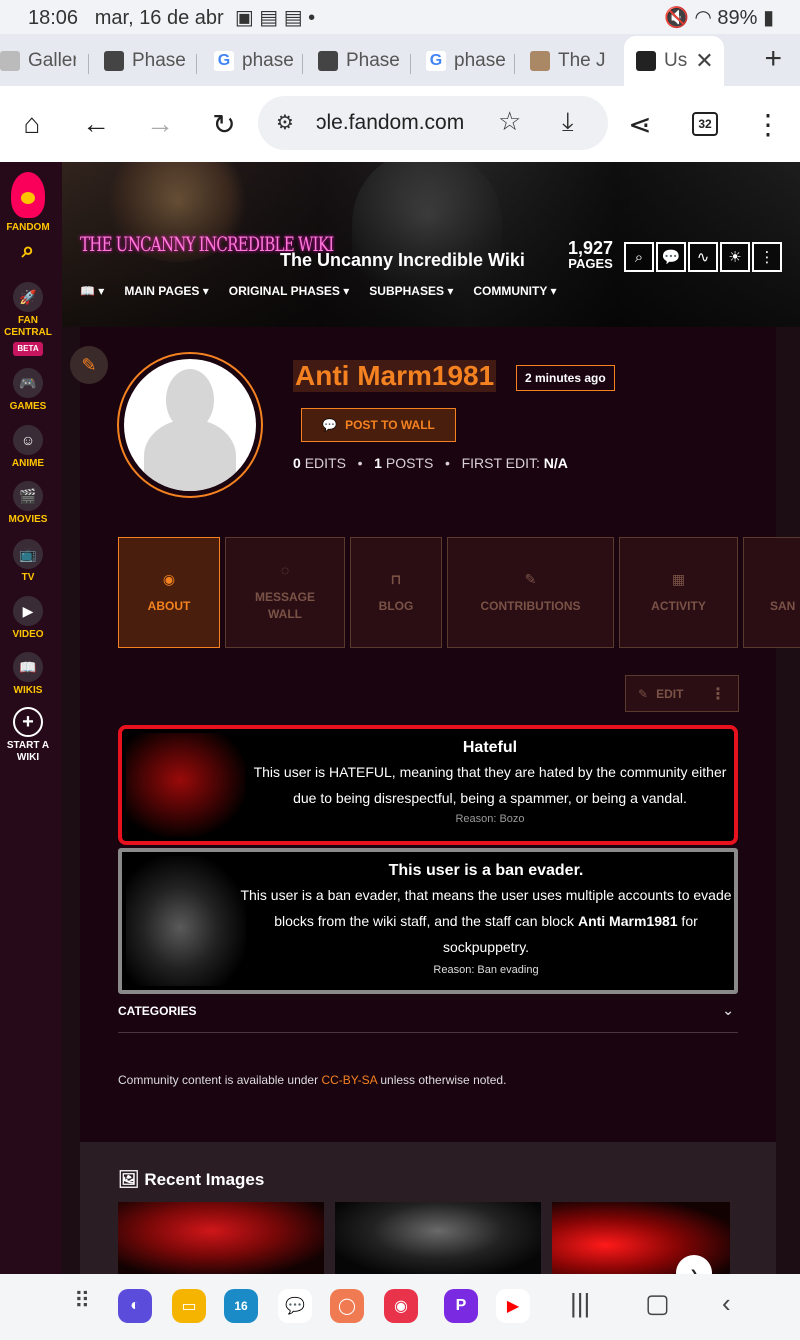  I want to click on discussions-icon: 💬, so click(671, 257).